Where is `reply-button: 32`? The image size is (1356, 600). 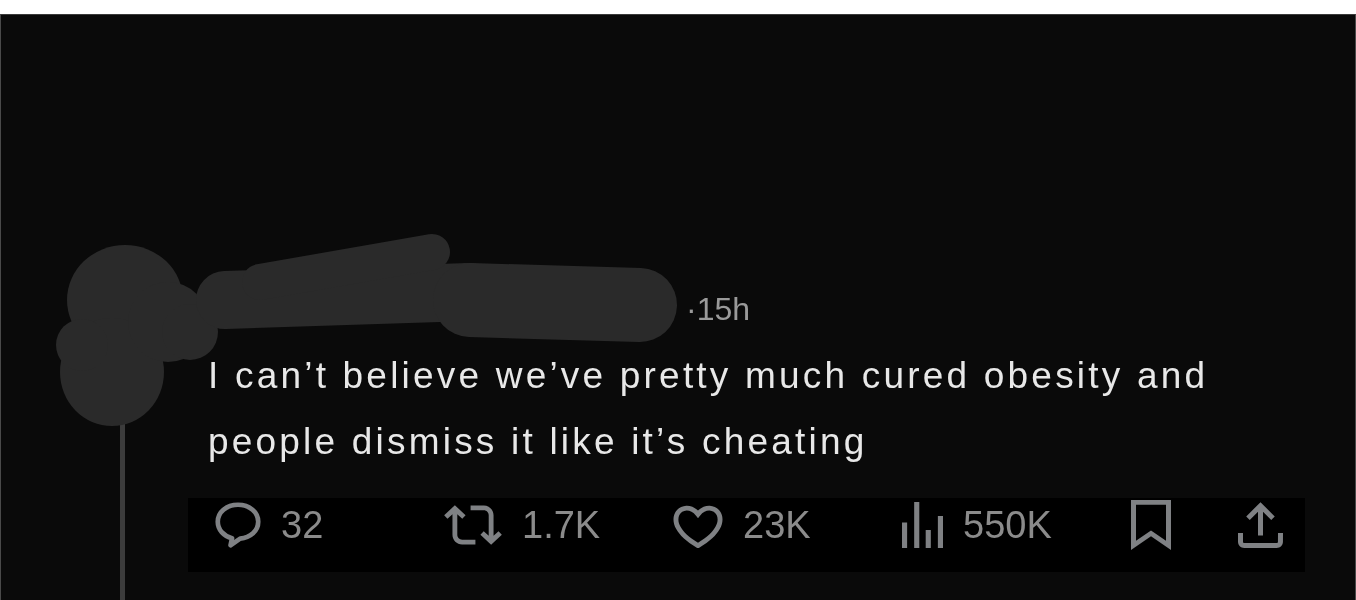
reply-button: 32 is located at coordinates (269, 525).